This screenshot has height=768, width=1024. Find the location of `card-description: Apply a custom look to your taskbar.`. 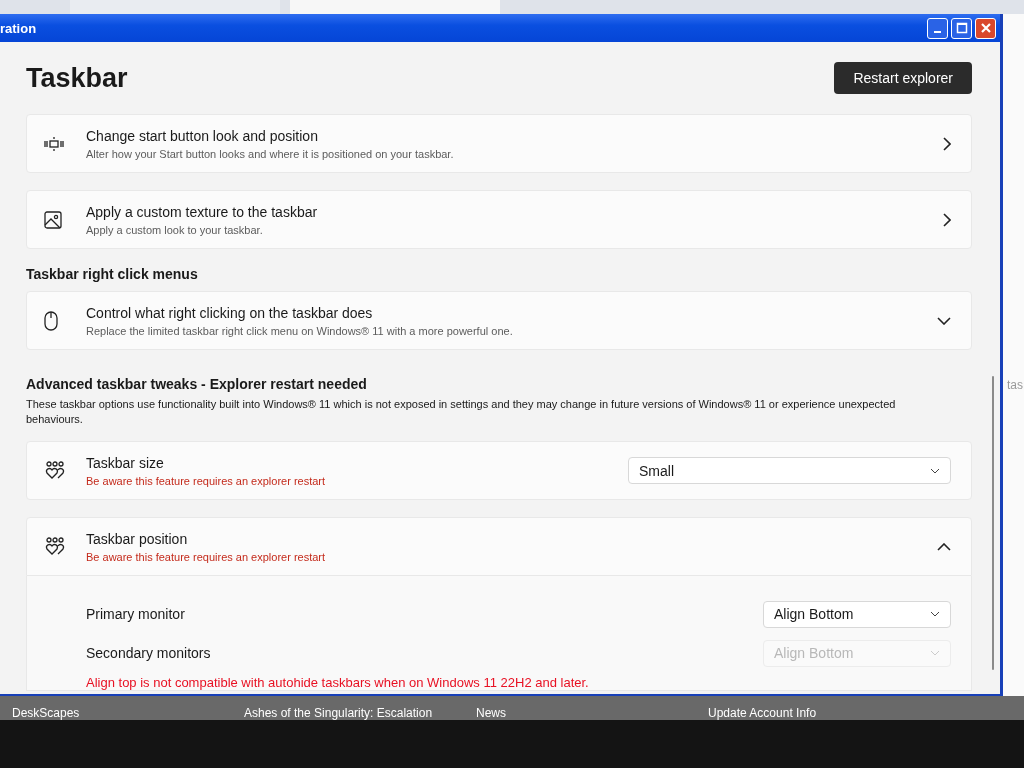

card-description: Apply a custom look to your taskbar. is located at coordinates (175, 229).